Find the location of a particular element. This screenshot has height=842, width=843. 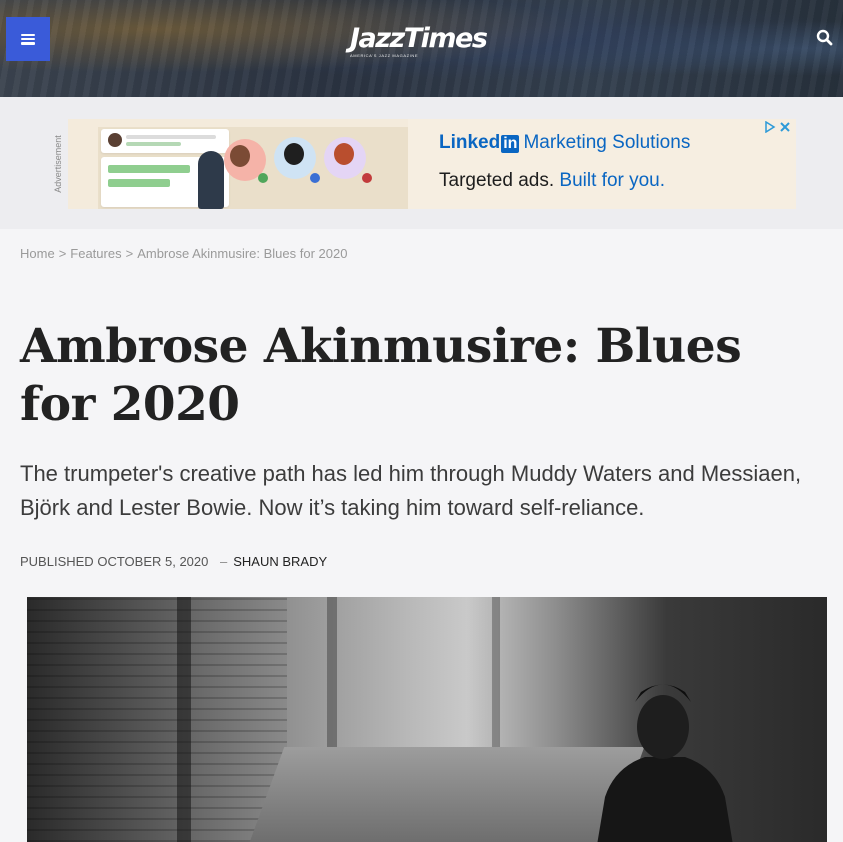

ad-choices-icon is located at coordinates (778, 127).